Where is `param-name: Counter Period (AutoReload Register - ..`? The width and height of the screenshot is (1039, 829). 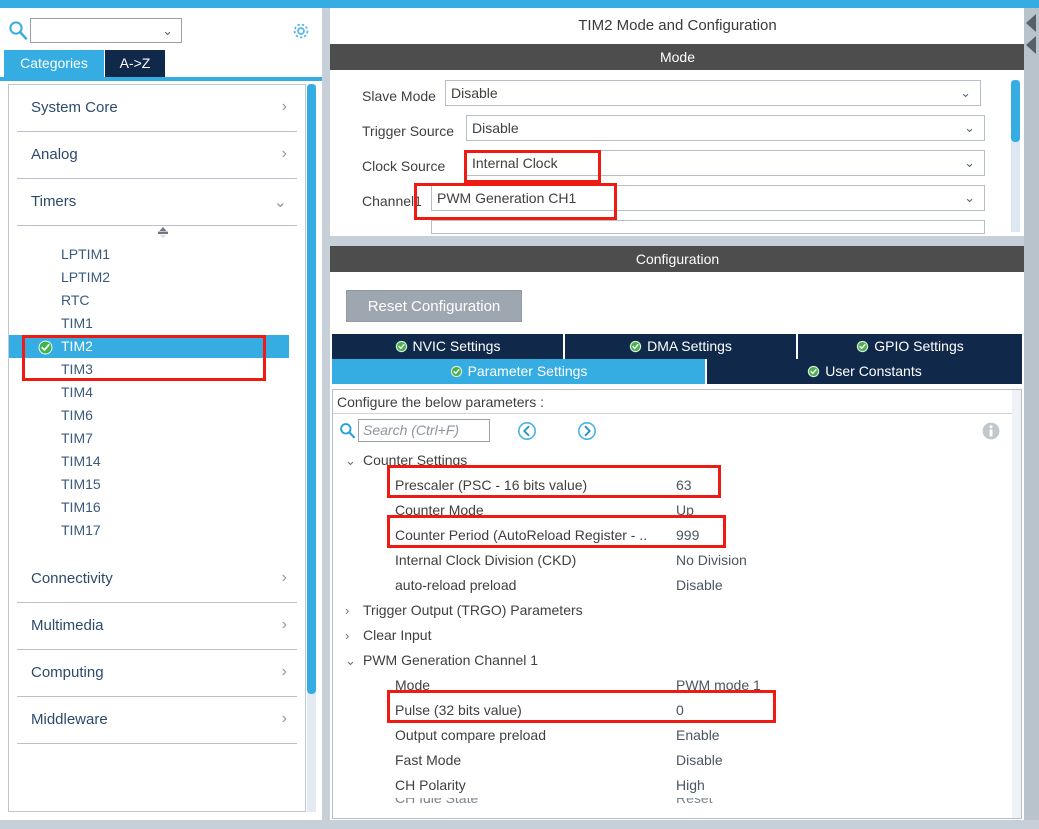 param-name: Counter Period (AutoReload Register - .. is located at coordinates (521, 535).